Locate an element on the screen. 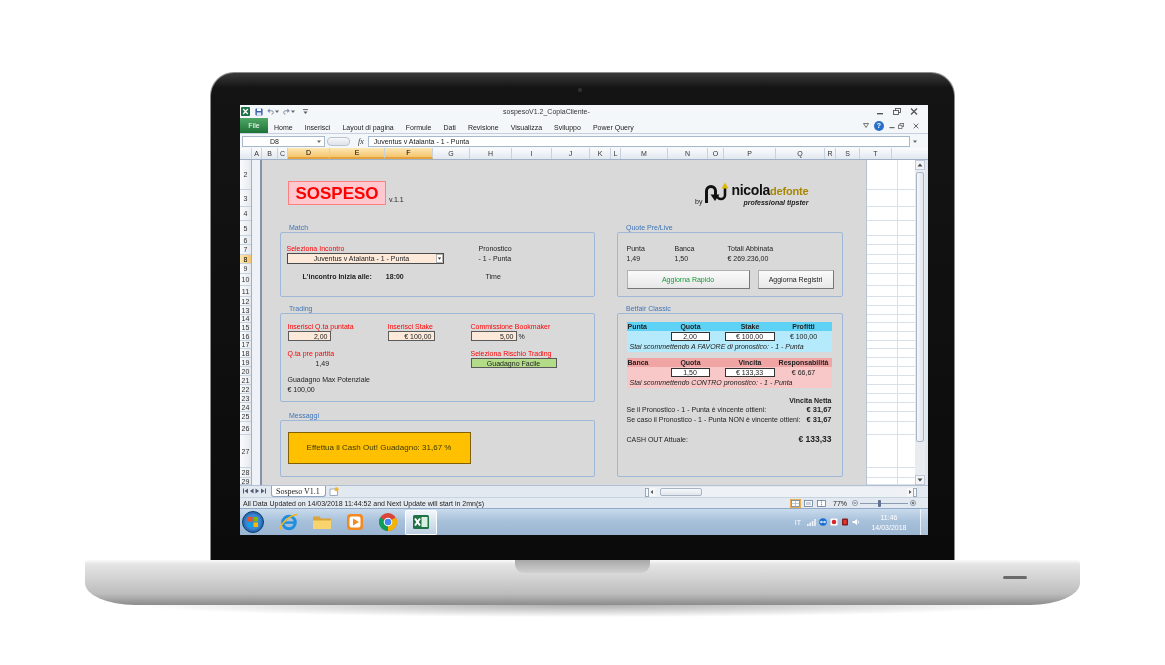  browser-icon is located at coordinates (388, 522).